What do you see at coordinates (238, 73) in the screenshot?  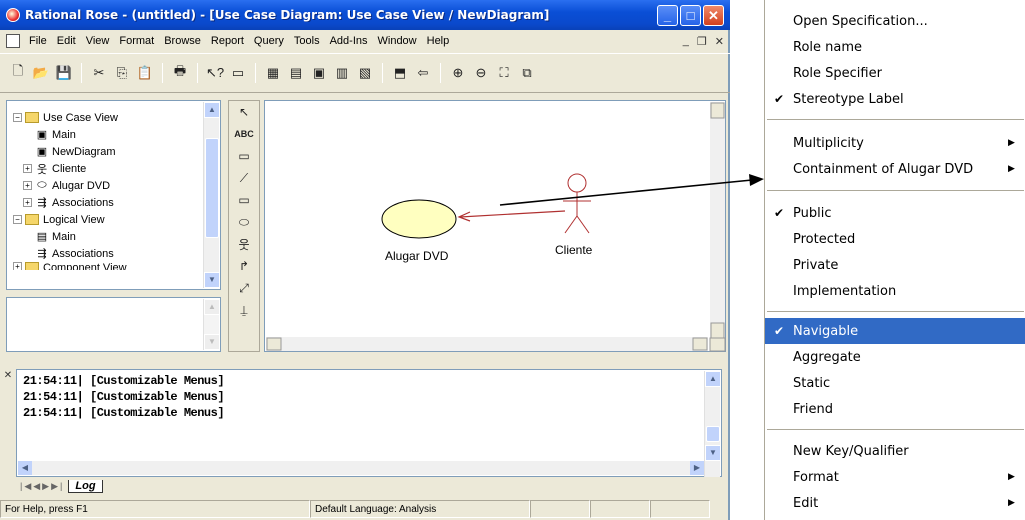 I see `view-documentation-icon: ▭` at bounding box center [238, 73].